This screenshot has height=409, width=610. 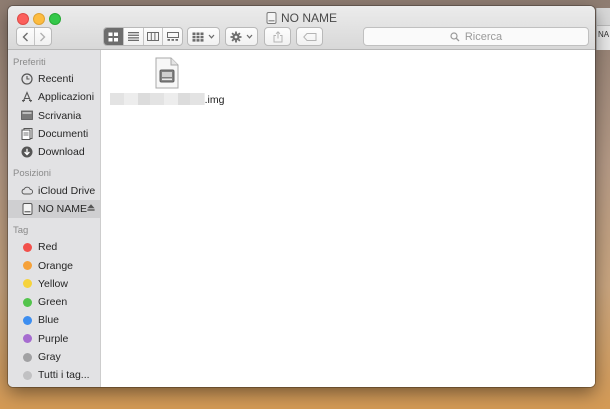 I want to click on window-title-bar: NO NAME, so click(x=301, y=18).